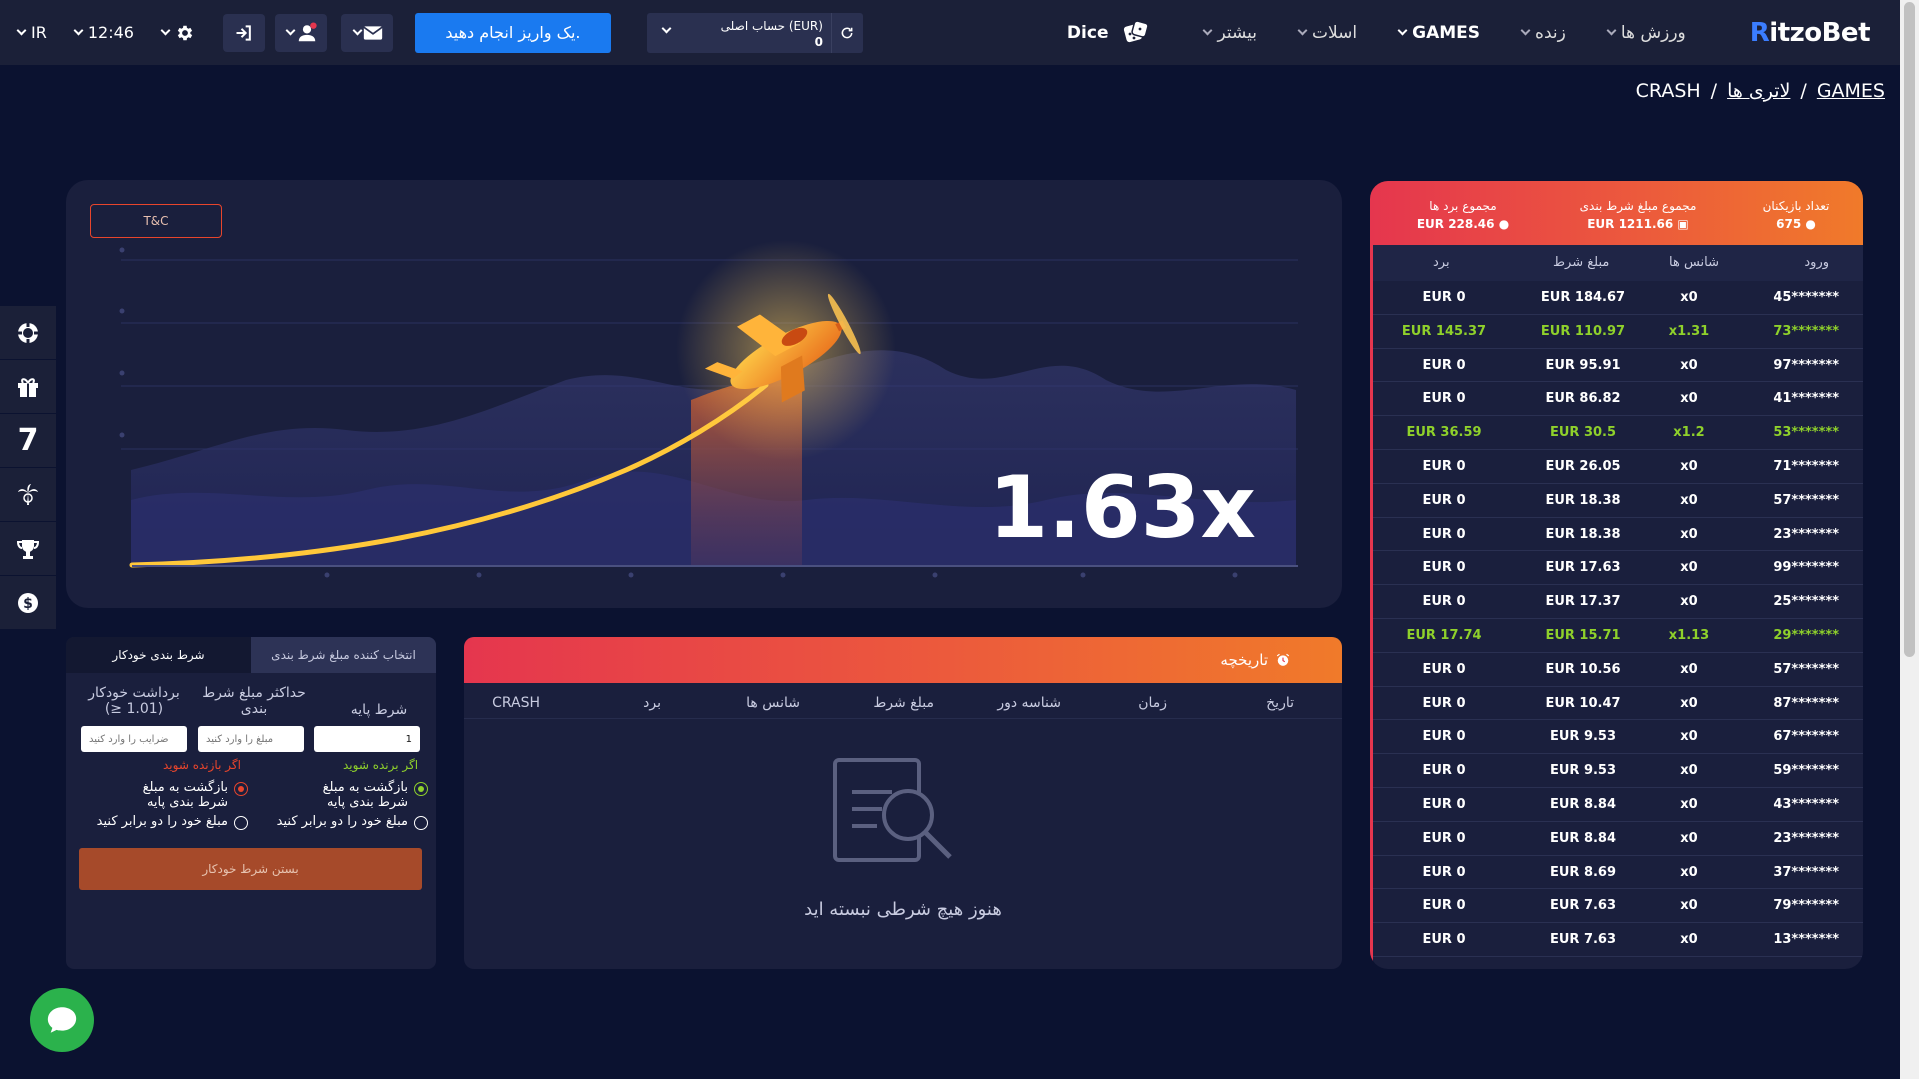 The height and width of the screenshot is (1079, 1919). What do you see at coordinates (250, 869) in the screenshot?
I see `place-auto-bet-button: بستن شرط خودکار` at bounding box center [250, 869].